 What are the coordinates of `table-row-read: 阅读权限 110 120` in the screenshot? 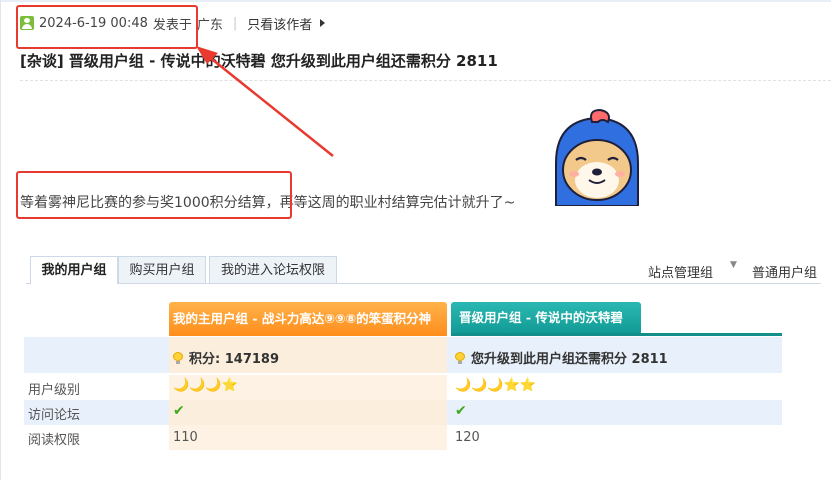 It's located at (403, 437).